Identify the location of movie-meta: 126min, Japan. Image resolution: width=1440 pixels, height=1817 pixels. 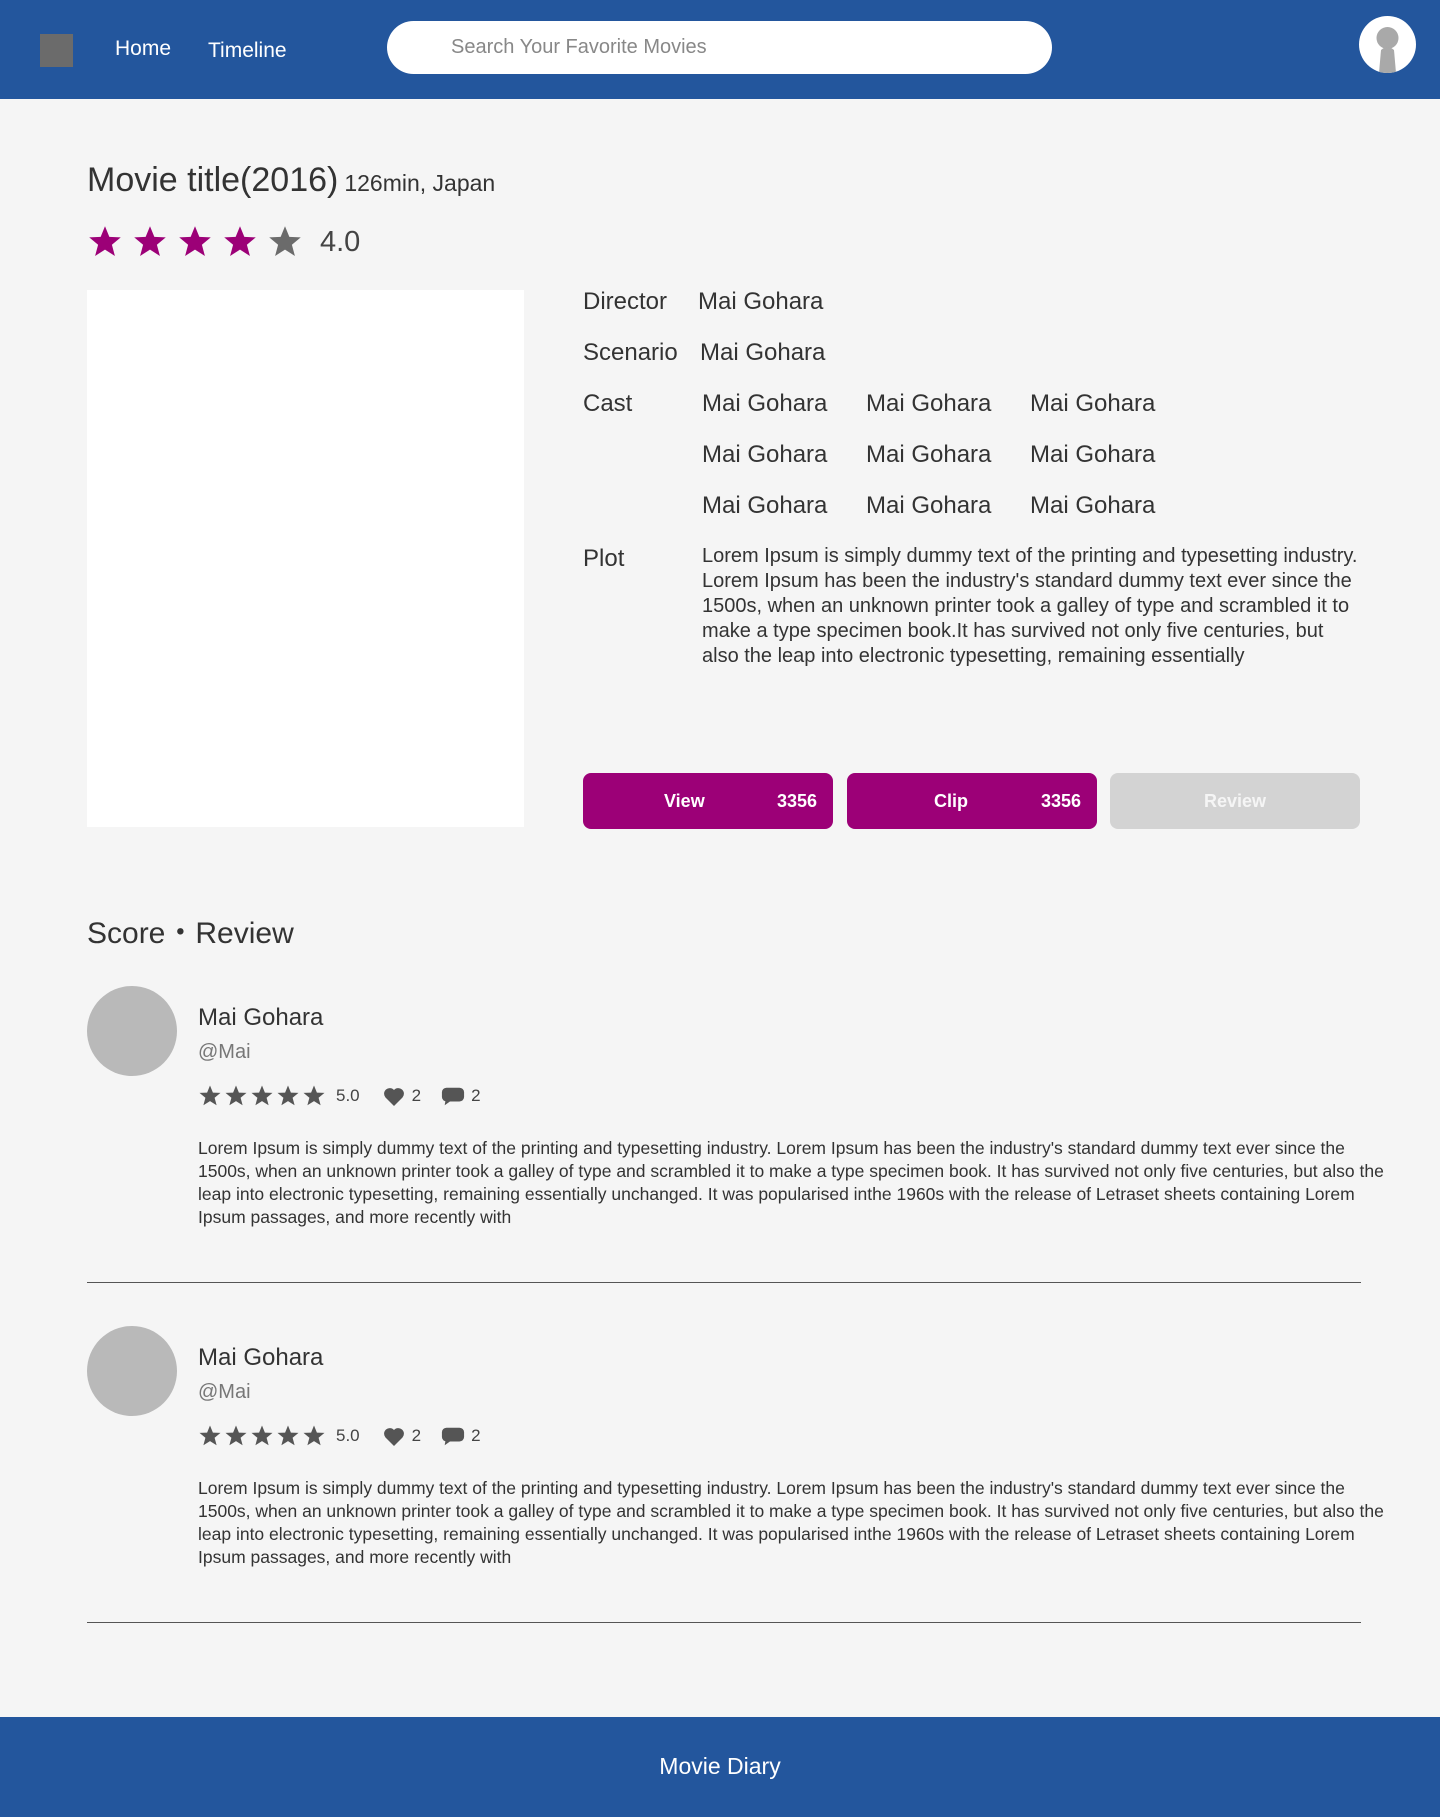
(420, 183).